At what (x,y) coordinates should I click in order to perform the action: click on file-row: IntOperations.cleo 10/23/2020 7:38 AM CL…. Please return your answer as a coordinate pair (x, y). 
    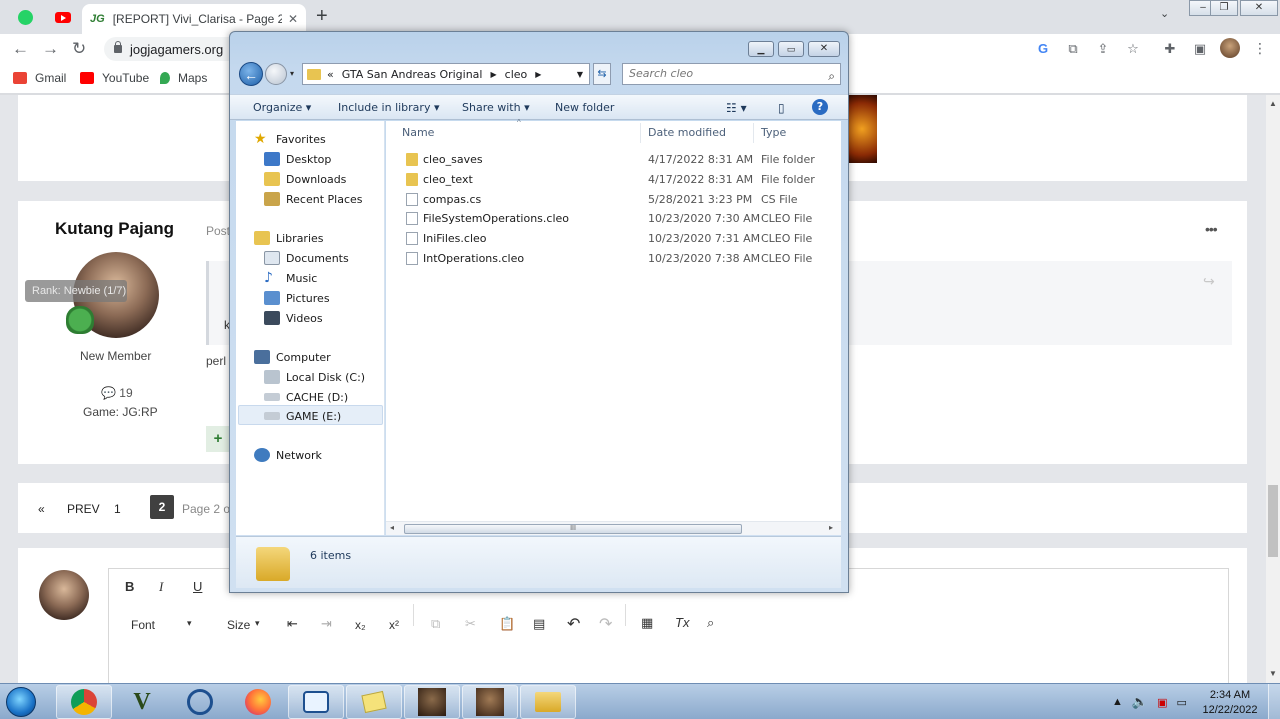
    Looking at the image, I should click on (613, 259).